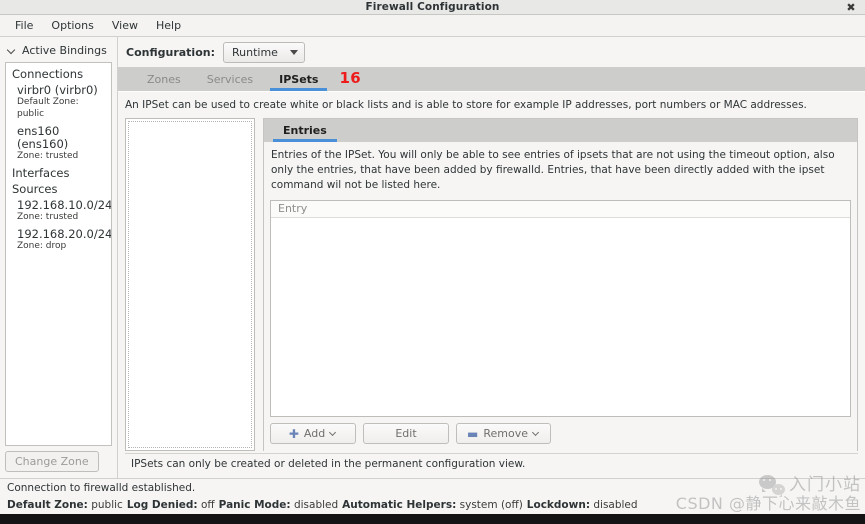 The image size is (865, 524). Describe the element at coordinates (164, 80) in the screenshot. I see `tab-zones: Zones` at that location.